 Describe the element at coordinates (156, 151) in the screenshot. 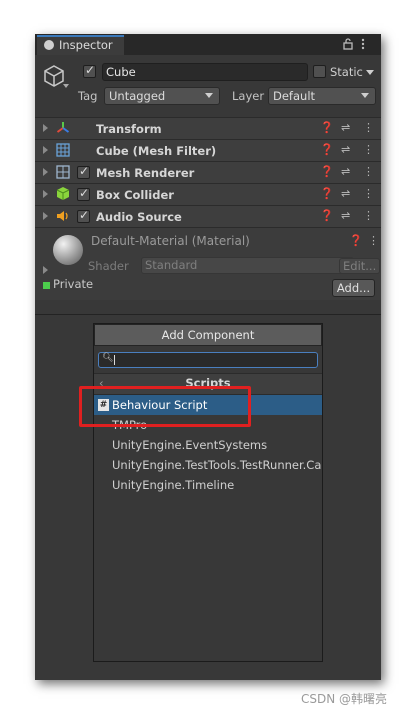

I see `component-name: Cube (Mesh Filter)` at that location.